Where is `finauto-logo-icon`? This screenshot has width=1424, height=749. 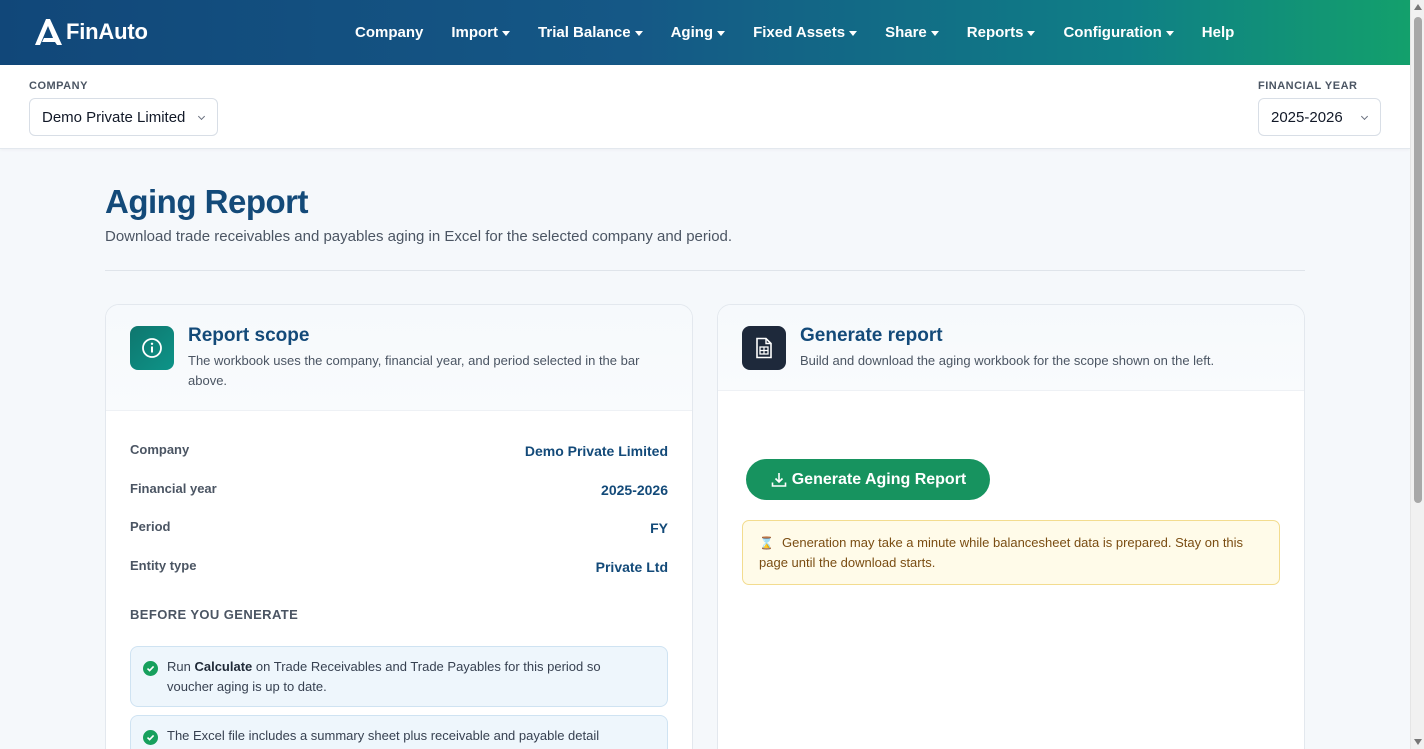 finauto-logo-icon is located at coordinates (48, 32).